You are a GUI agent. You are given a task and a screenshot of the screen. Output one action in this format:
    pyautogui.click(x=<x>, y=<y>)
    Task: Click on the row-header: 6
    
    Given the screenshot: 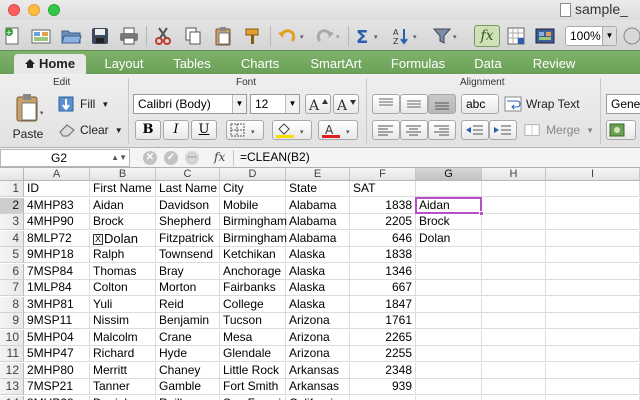 What is the action you would take?
    pyautogui.click(x=12, y=271)
    